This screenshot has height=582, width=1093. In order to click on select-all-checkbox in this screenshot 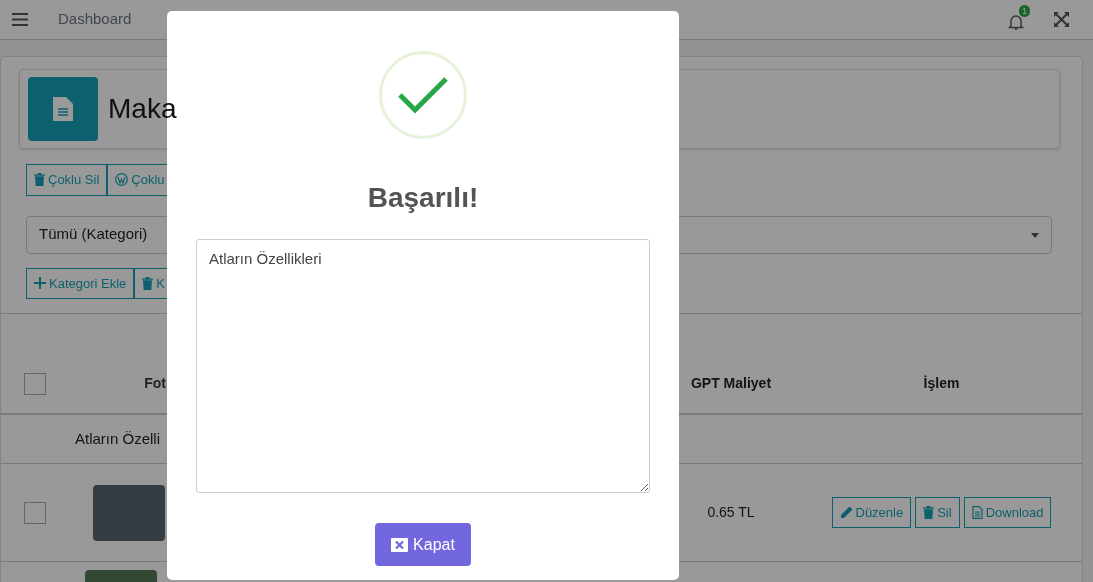, I will do `click(34, 383)`.